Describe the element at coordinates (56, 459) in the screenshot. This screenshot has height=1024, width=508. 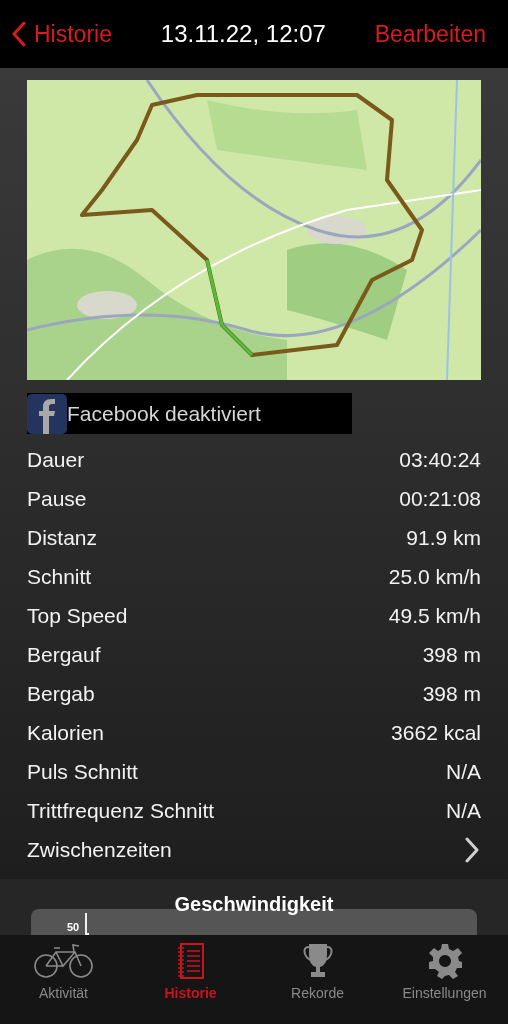
I see `stat-label: Dauer` at that location.